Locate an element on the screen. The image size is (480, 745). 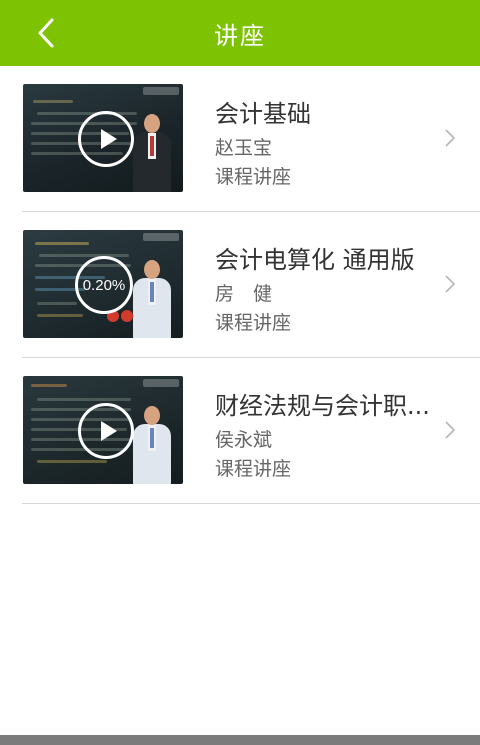
lecture-teacher: 赵玉宝 is located at coordinates (244, 148).